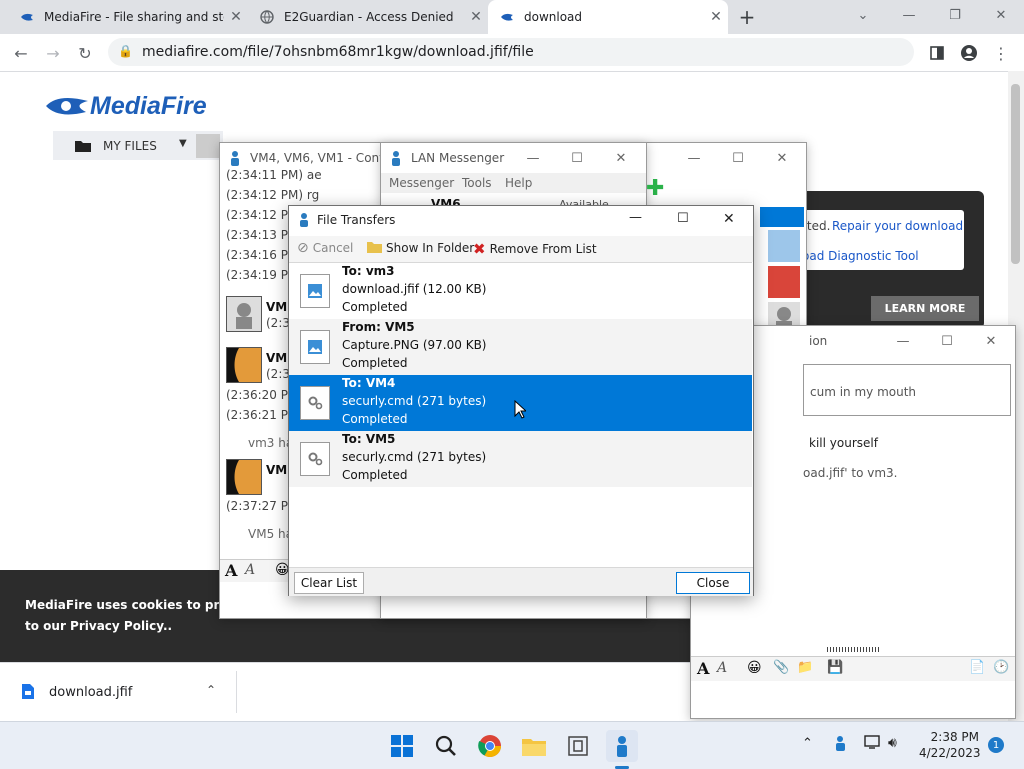 The width and height of the screenshot is (1024, 769). What do you see at coordinates (578, 746) in the screenshot?
I see `app-icon` at bounding box center [578, 746].